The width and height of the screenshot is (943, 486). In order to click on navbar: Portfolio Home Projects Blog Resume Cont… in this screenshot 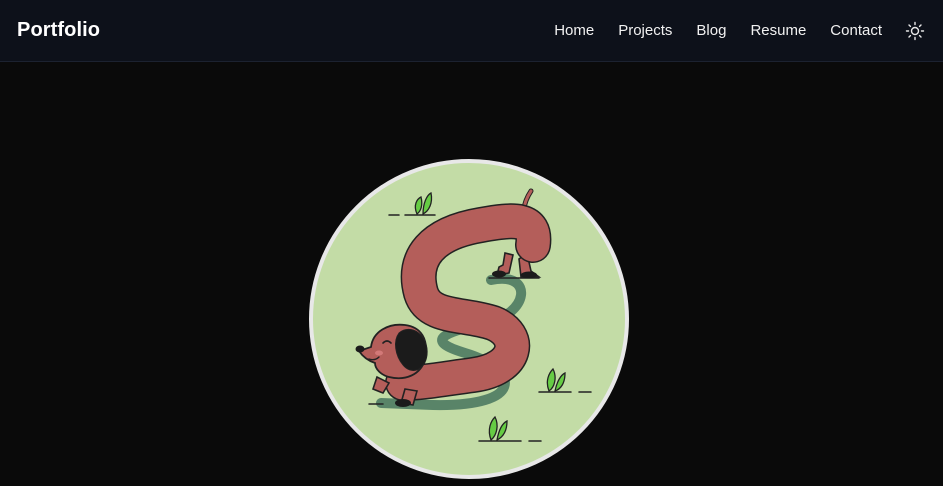, I will do `click(471, 31)`.